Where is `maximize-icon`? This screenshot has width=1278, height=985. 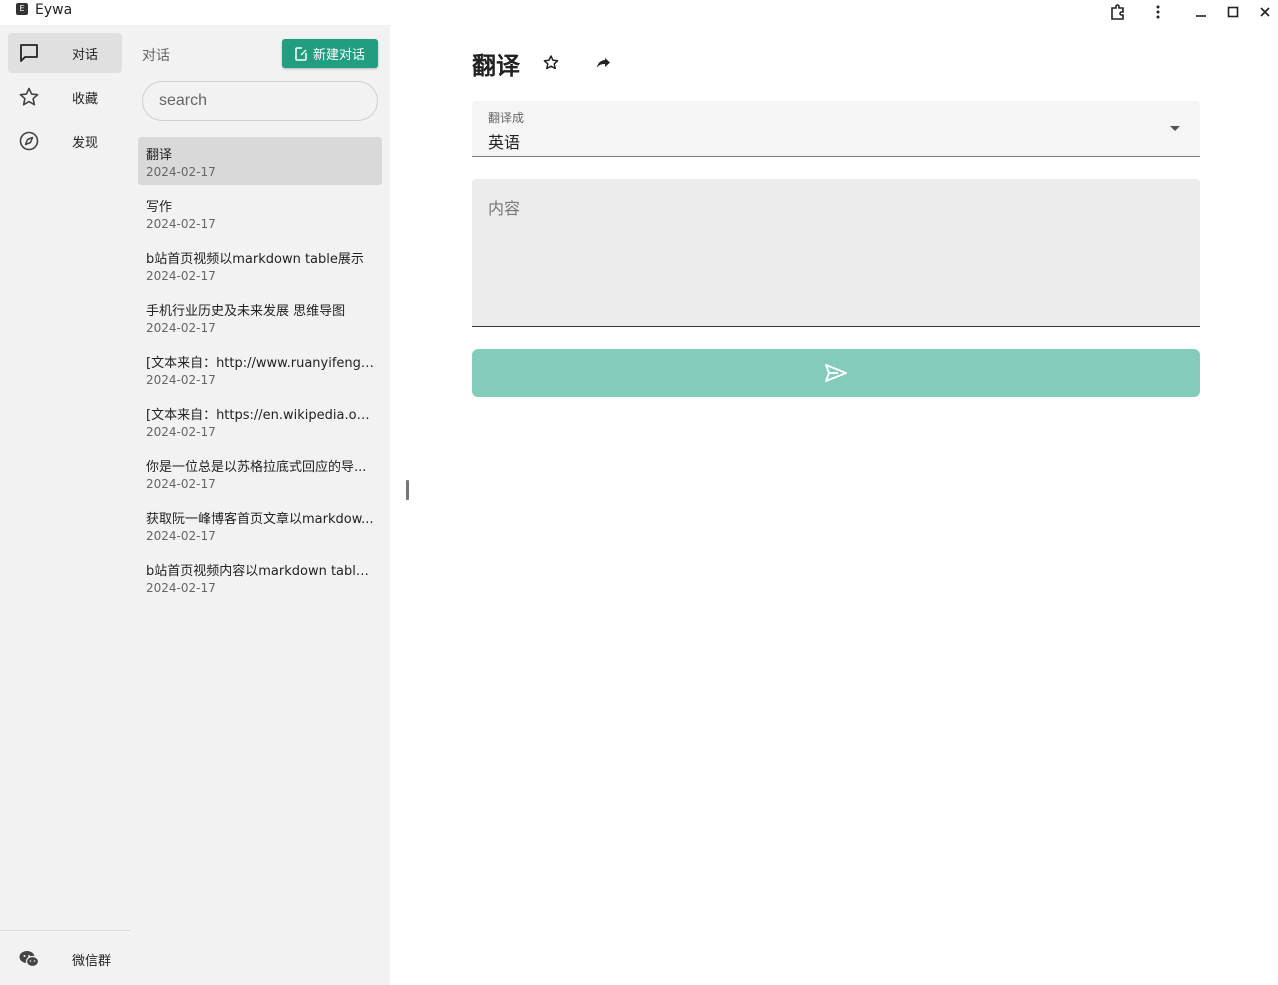
maximize-icon is located at coordinates (1233, 12).